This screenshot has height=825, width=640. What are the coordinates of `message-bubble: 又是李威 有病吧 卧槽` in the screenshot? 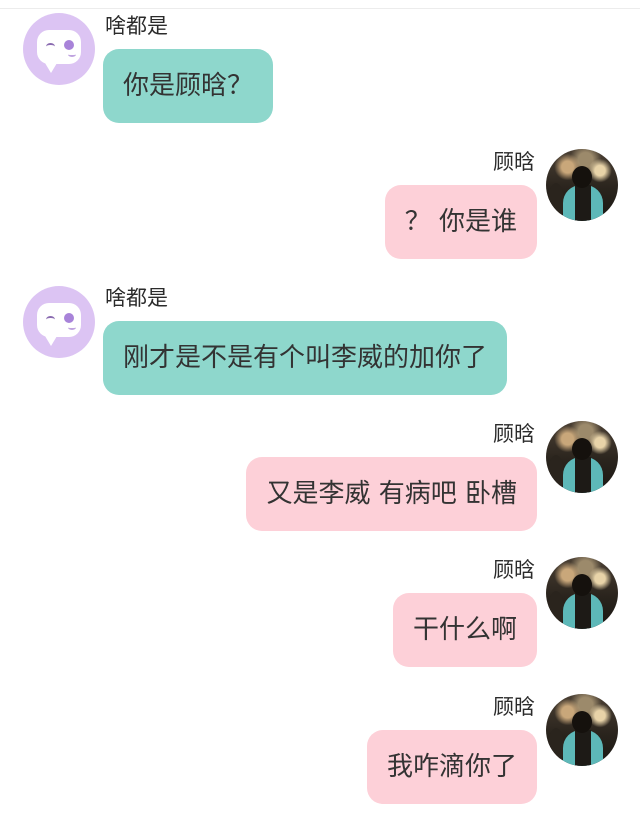 It's located at (391, 494).